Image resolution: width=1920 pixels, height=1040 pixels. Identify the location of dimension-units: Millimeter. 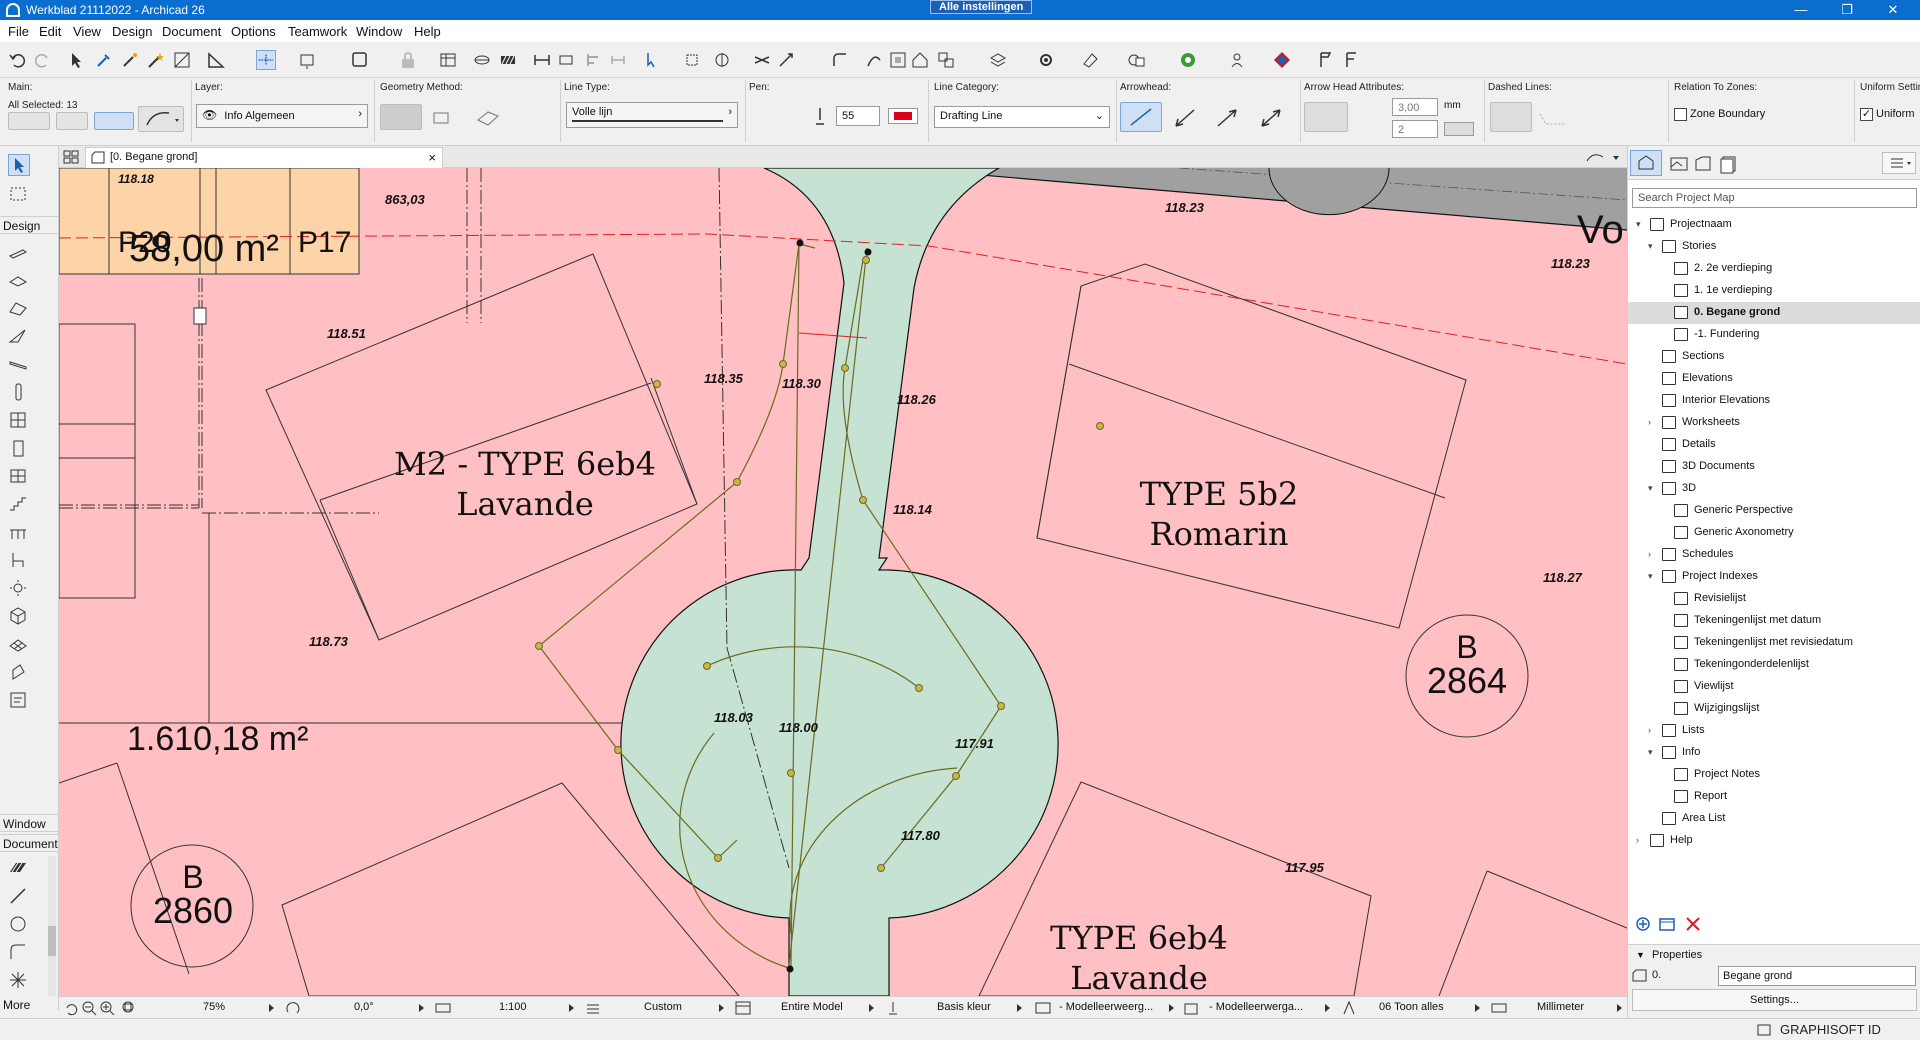
(1560, 1007).